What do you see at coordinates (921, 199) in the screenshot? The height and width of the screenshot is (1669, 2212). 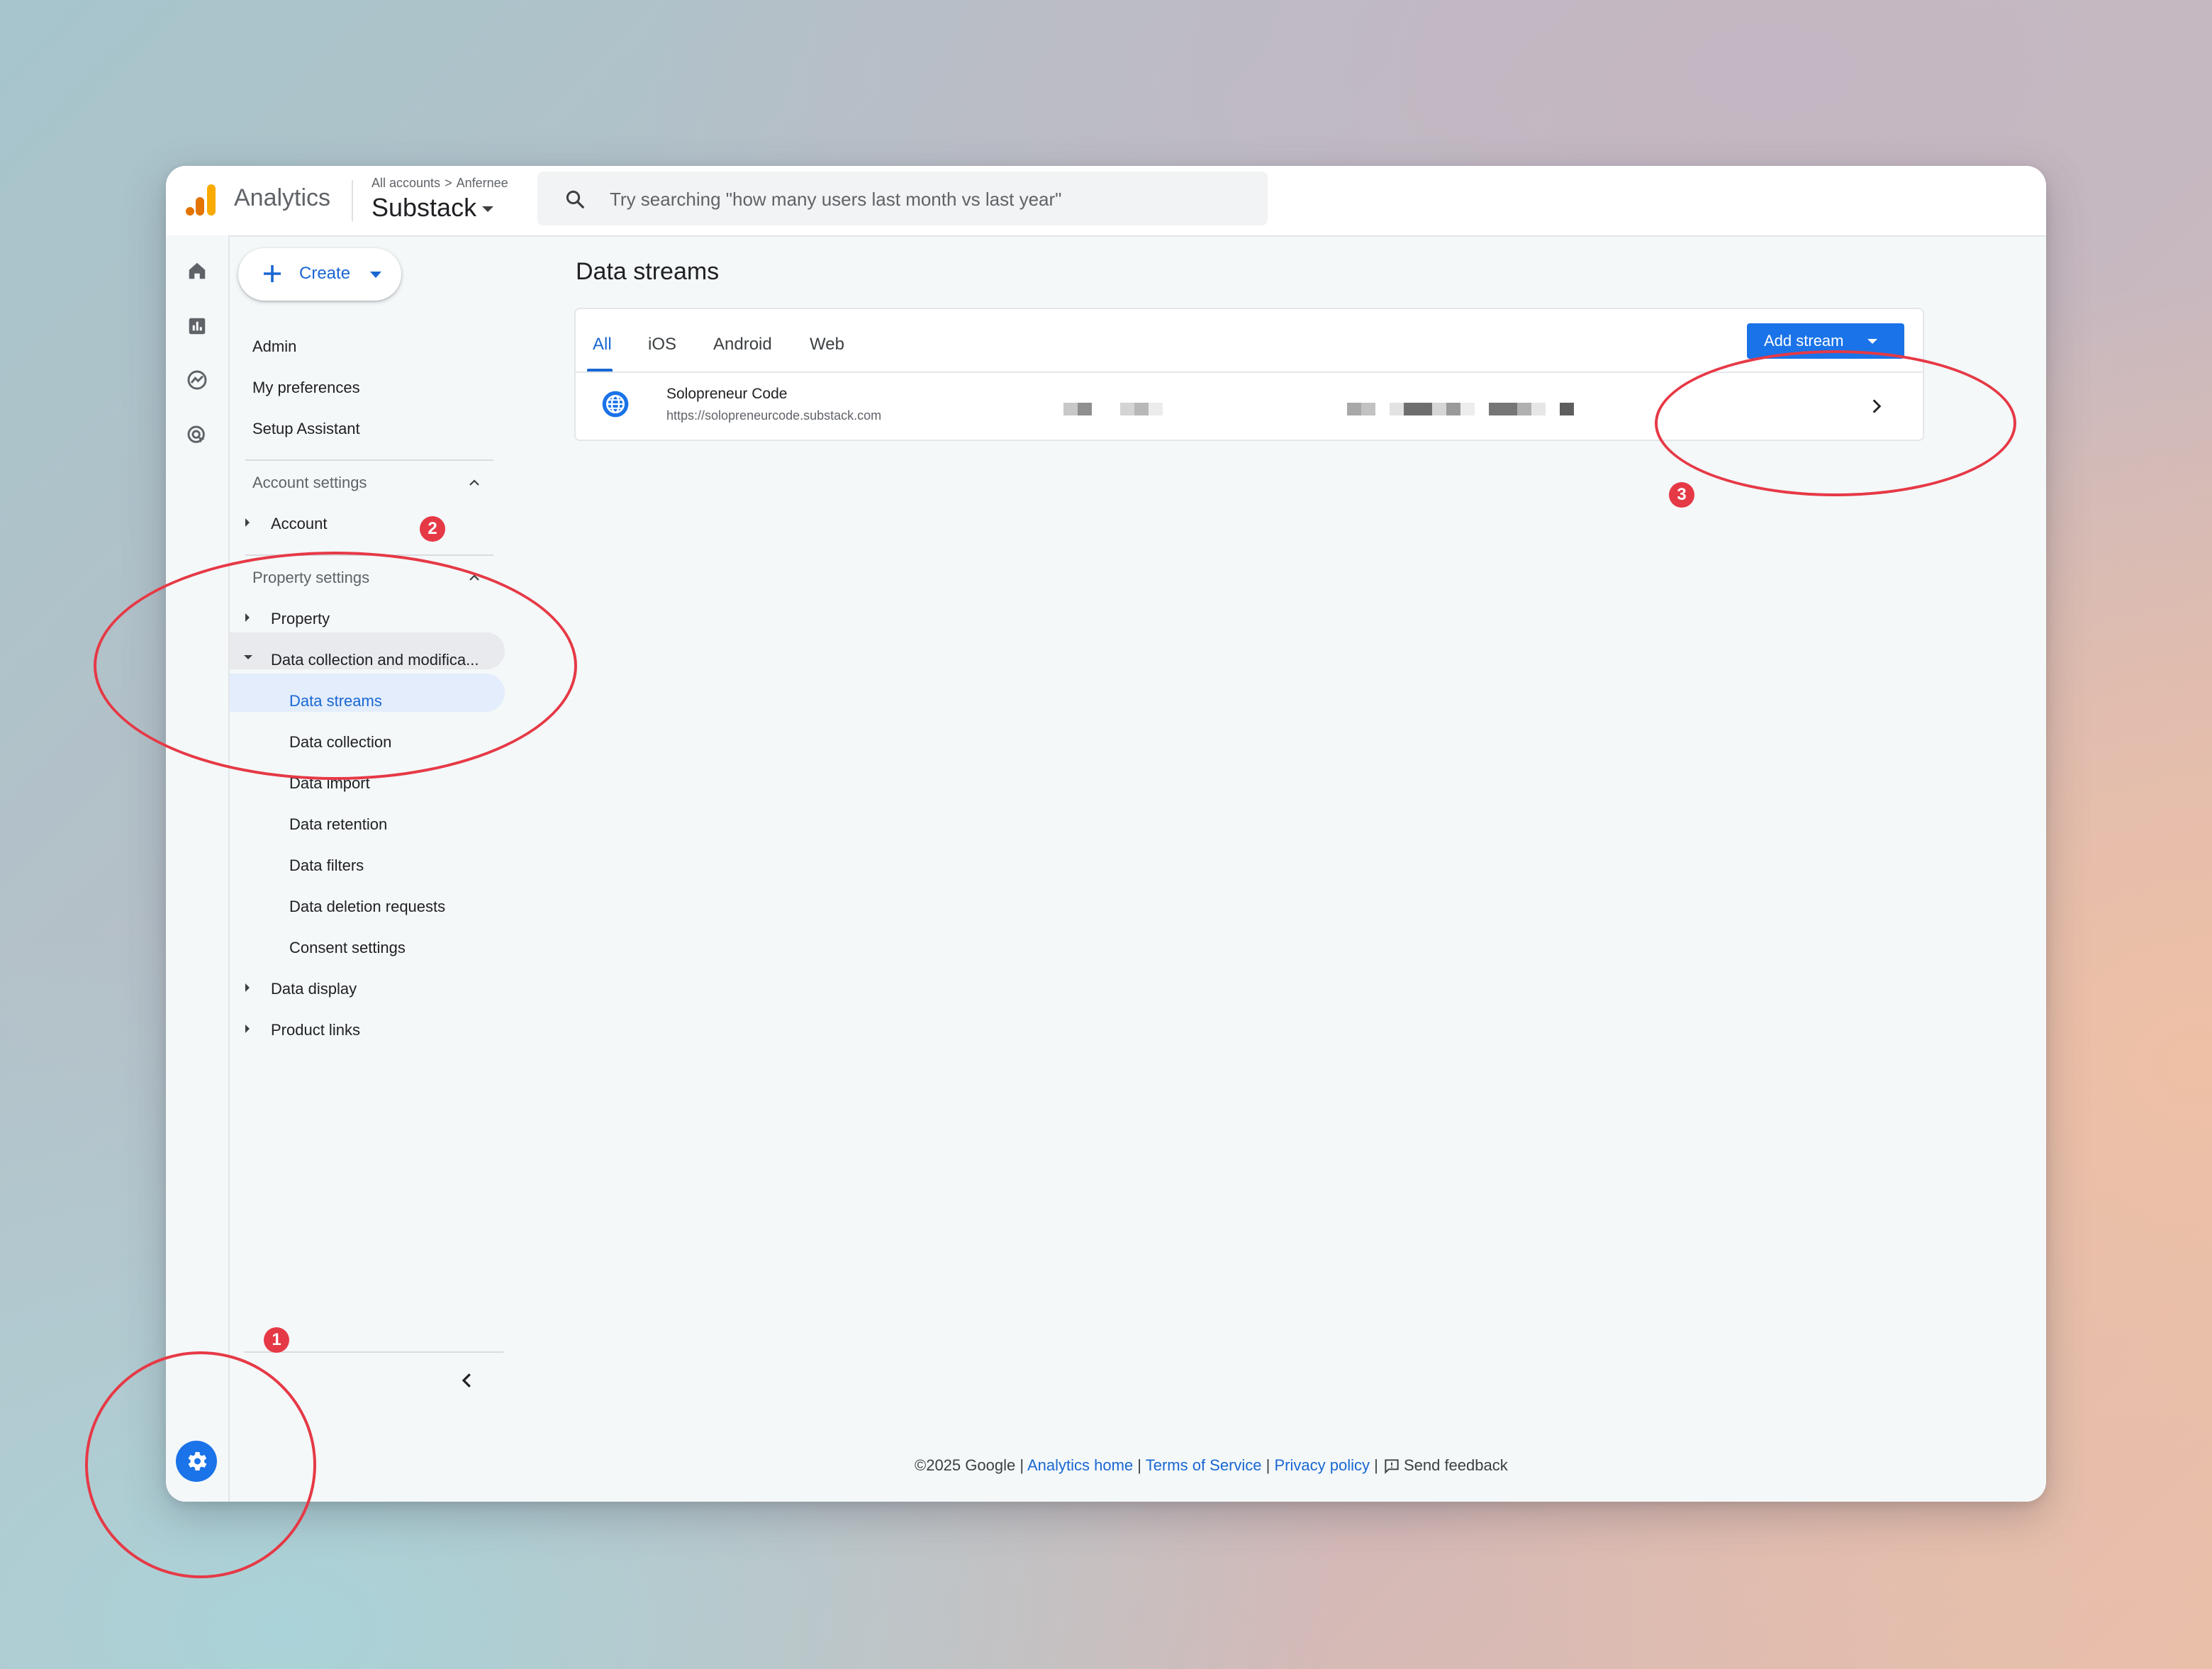 I see `search-input` at bounding box center [921, 199].